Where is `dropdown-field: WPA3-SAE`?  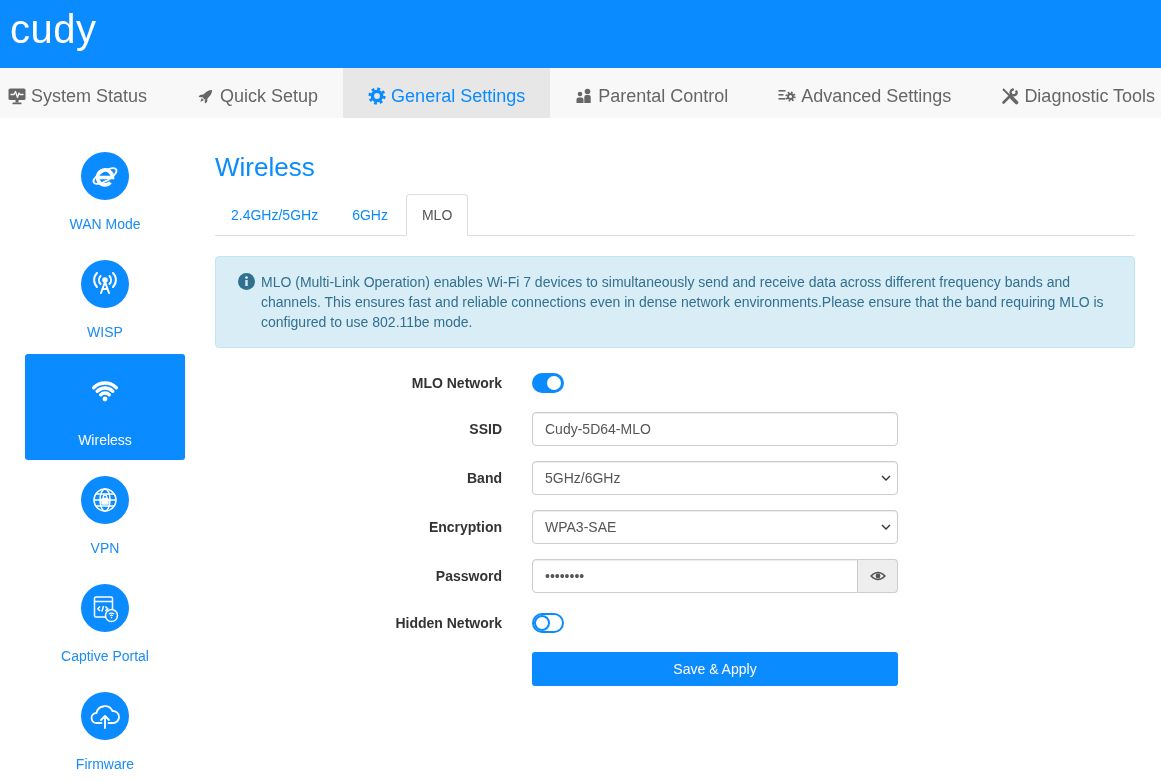 dropdown-field: WPA3-SAE is located at coordinates (715, 527).